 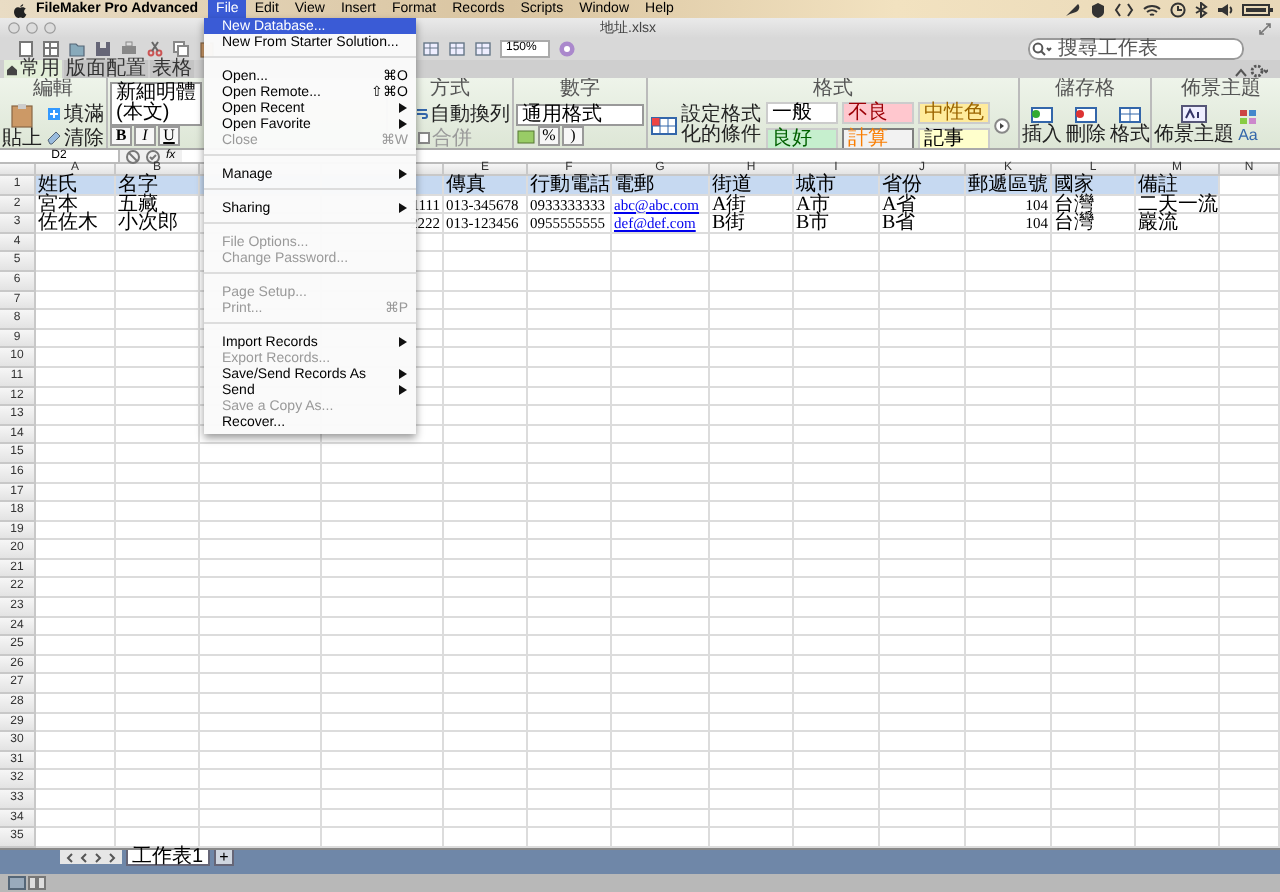 What do you see at coordinates (833, 90) in the screenshot?
I see `group-title: 格式` at bounding box center [833, 90].